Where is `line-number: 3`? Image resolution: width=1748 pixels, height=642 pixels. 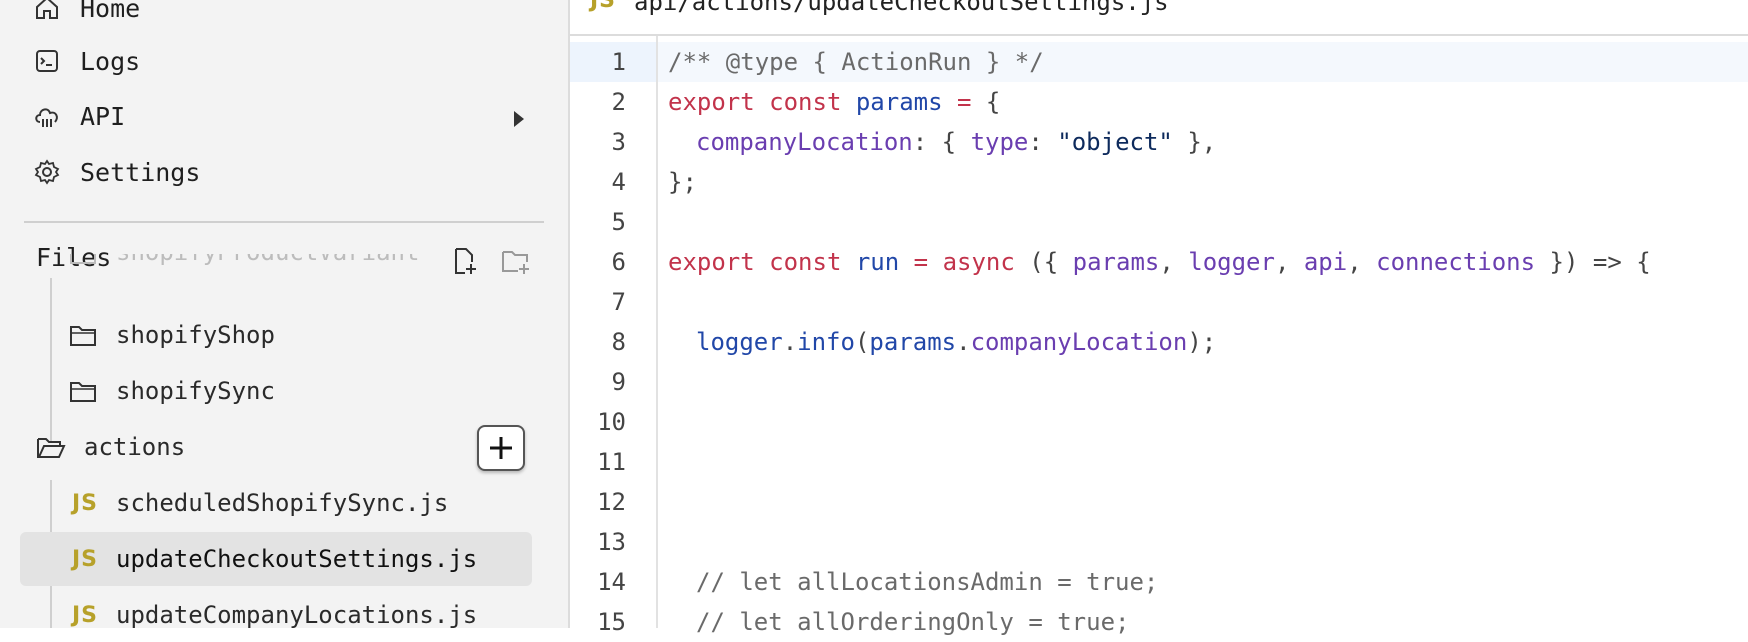 line-number: 3 is located at coordinates (618, 142).